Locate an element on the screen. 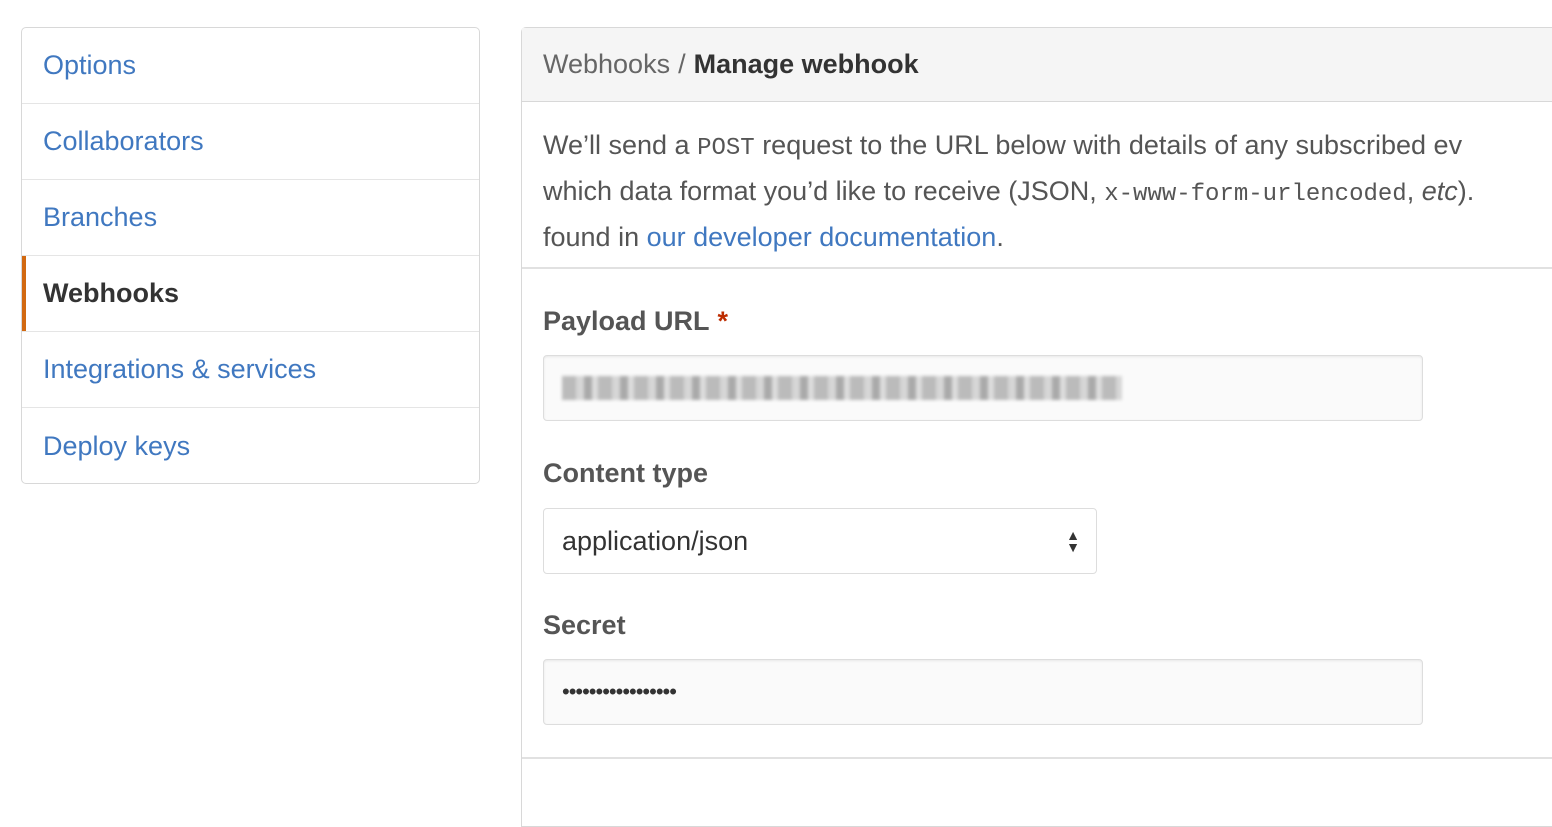  desc-code: x-www-form-urlencoded is located at coordinates (1255, 194).